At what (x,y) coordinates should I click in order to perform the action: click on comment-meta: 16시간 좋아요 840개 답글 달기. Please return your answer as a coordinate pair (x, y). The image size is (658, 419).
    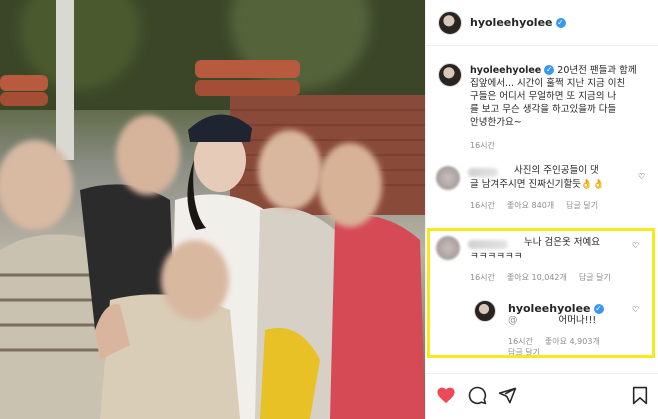
    Looking at the image, I should click on (534, 205).